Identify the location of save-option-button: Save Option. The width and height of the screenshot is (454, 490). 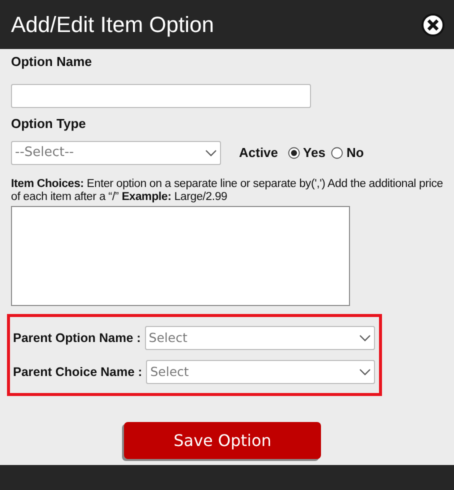
(222, 440).